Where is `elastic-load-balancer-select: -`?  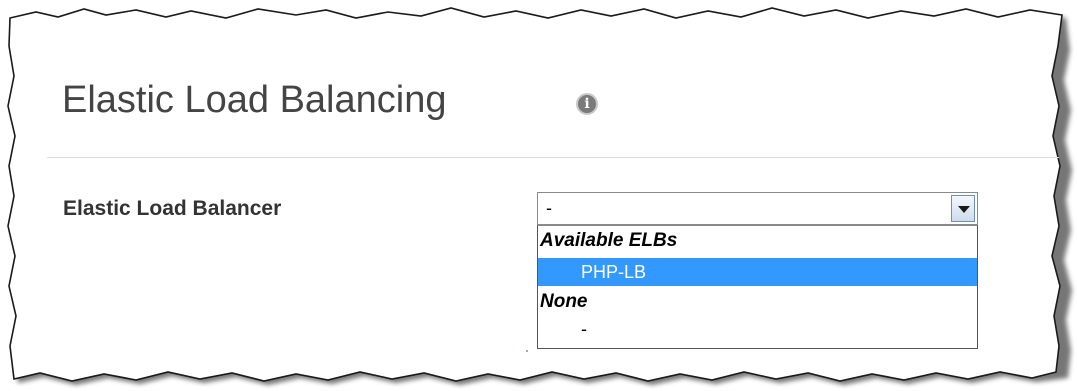 elastic-load-balancer-select: - is located at coordinates (757, 208).